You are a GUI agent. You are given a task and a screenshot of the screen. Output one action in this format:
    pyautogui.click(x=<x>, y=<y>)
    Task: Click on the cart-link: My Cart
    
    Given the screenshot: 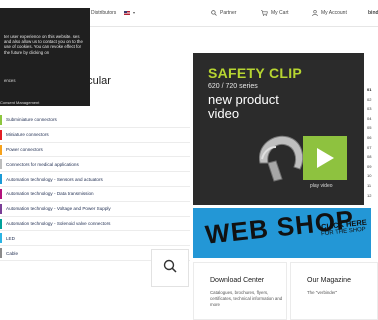 What is the action you would take?
    pyautogui.click(x=275, y=13)
    